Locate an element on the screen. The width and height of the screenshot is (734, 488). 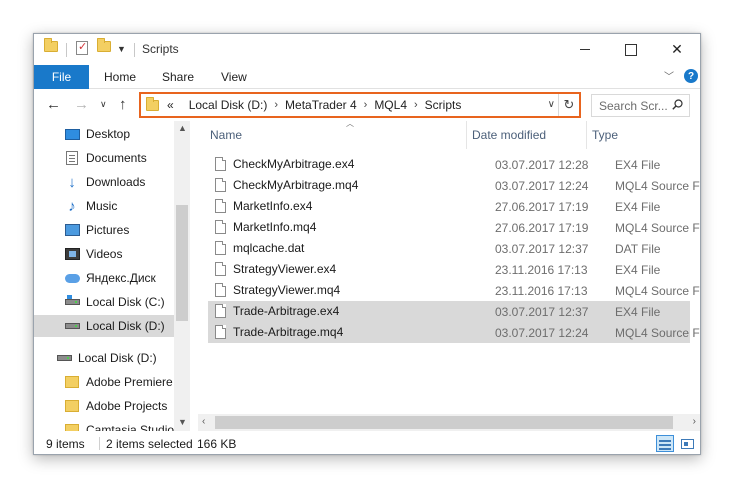
sidebar-scrollbar: ▲ ▼ is located at coordinates (182, 276).